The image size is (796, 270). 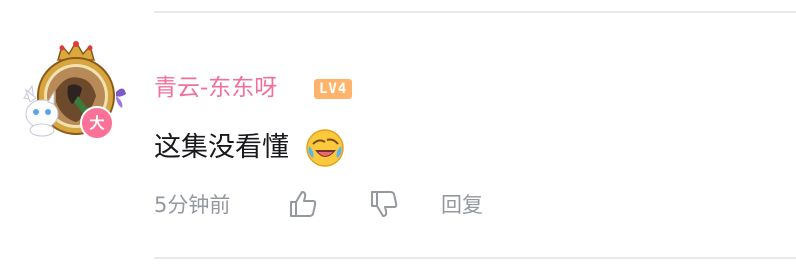 I want to click on thumb-up-icon, so click(x=303, y=204).